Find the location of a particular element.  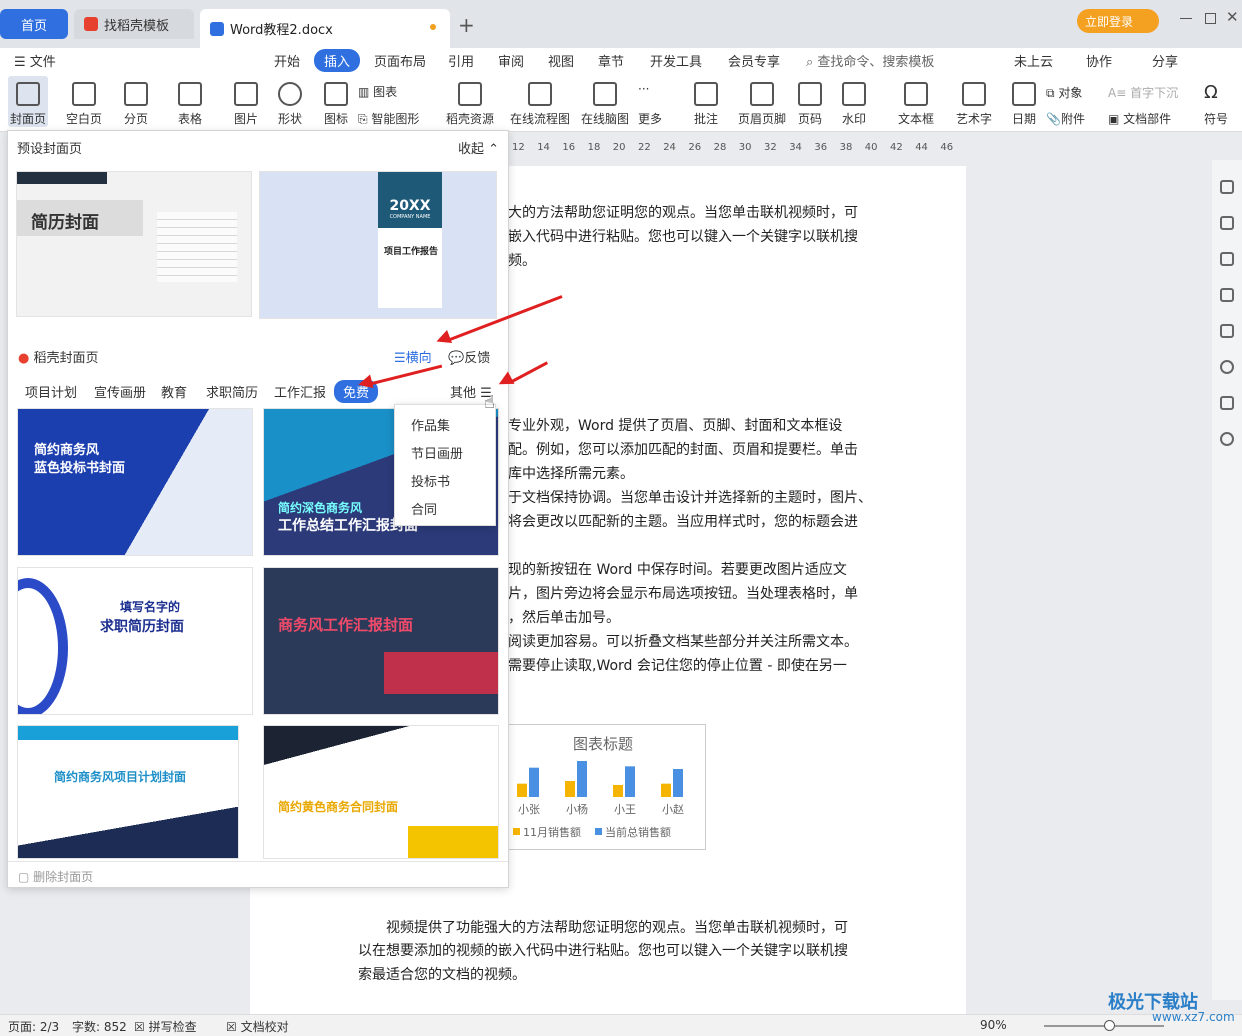

close-icon: ✕ is located at coordinates (1232, 17).